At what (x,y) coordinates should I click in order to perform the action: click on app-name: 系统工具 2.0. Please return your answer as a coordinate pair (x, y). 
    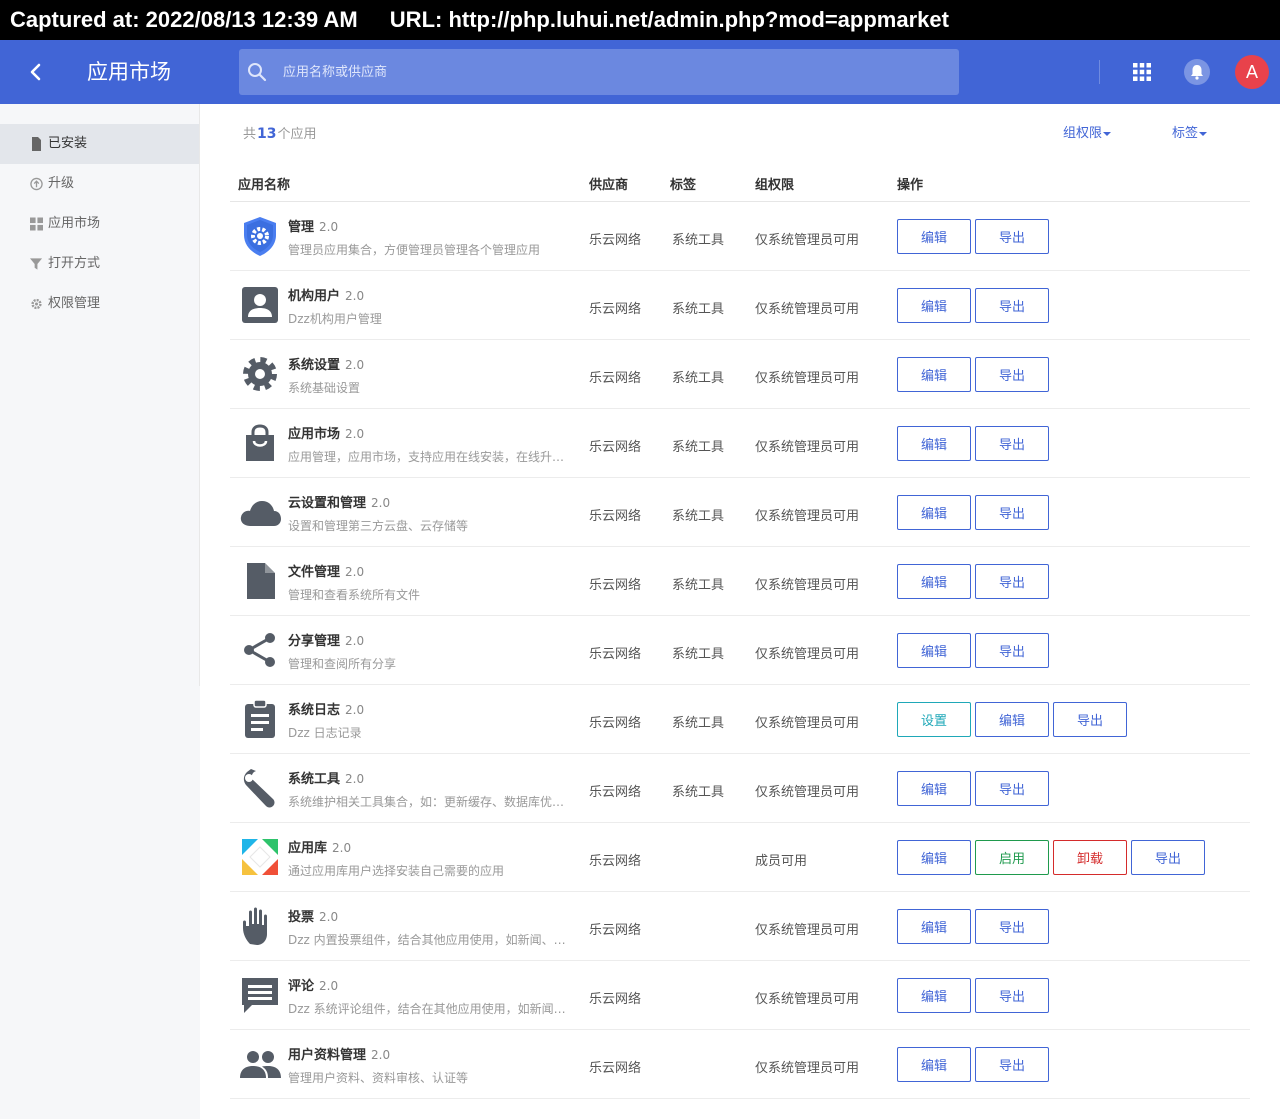
    Looking at the image, I should click on (326, 777).